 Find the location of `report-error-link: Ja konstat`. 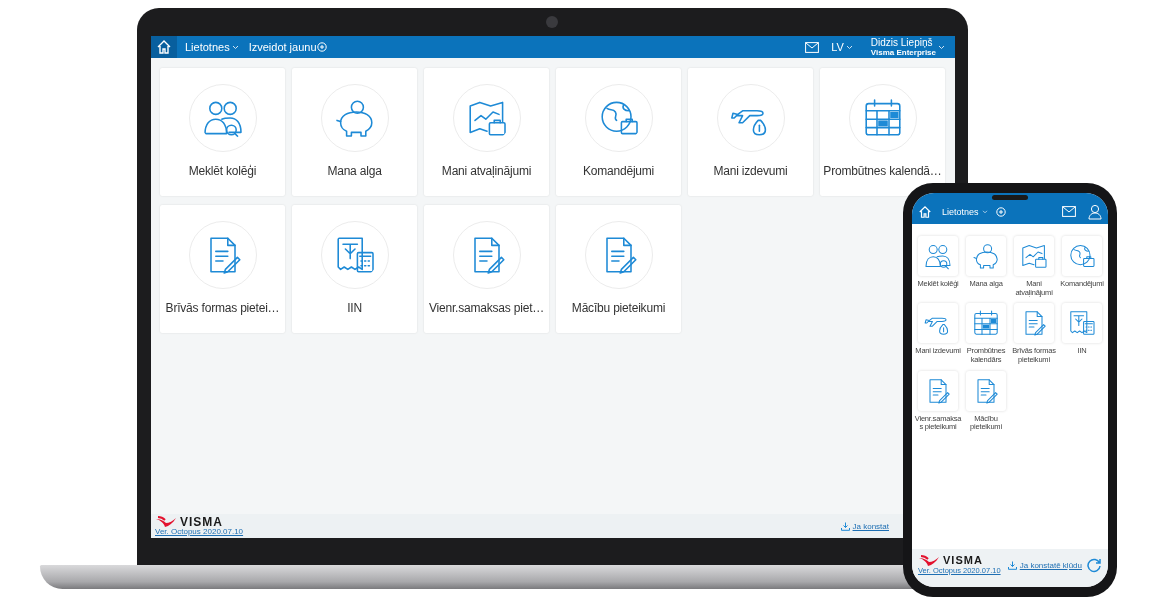

report-error-link: Ja konstat is located at coordinates (870, 526).